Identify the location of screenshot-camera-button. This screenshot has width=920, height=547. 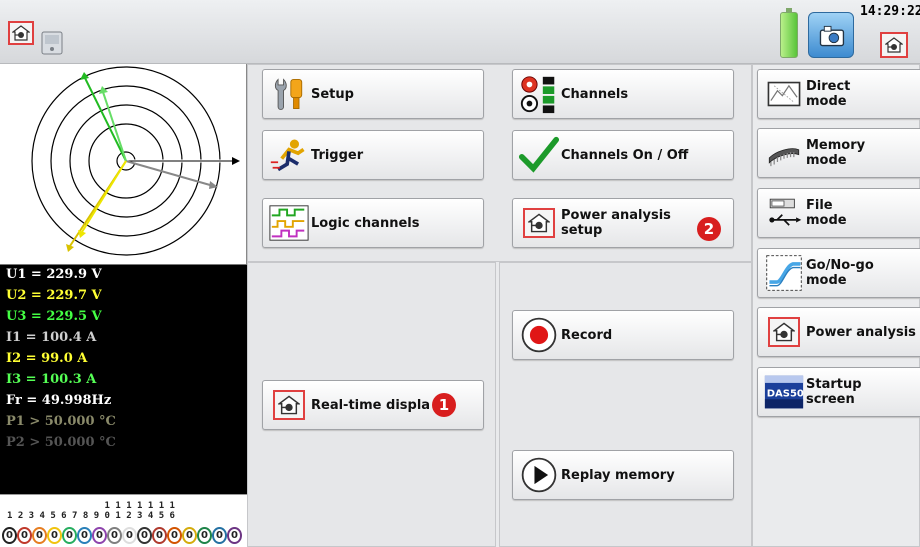
(831, 35).